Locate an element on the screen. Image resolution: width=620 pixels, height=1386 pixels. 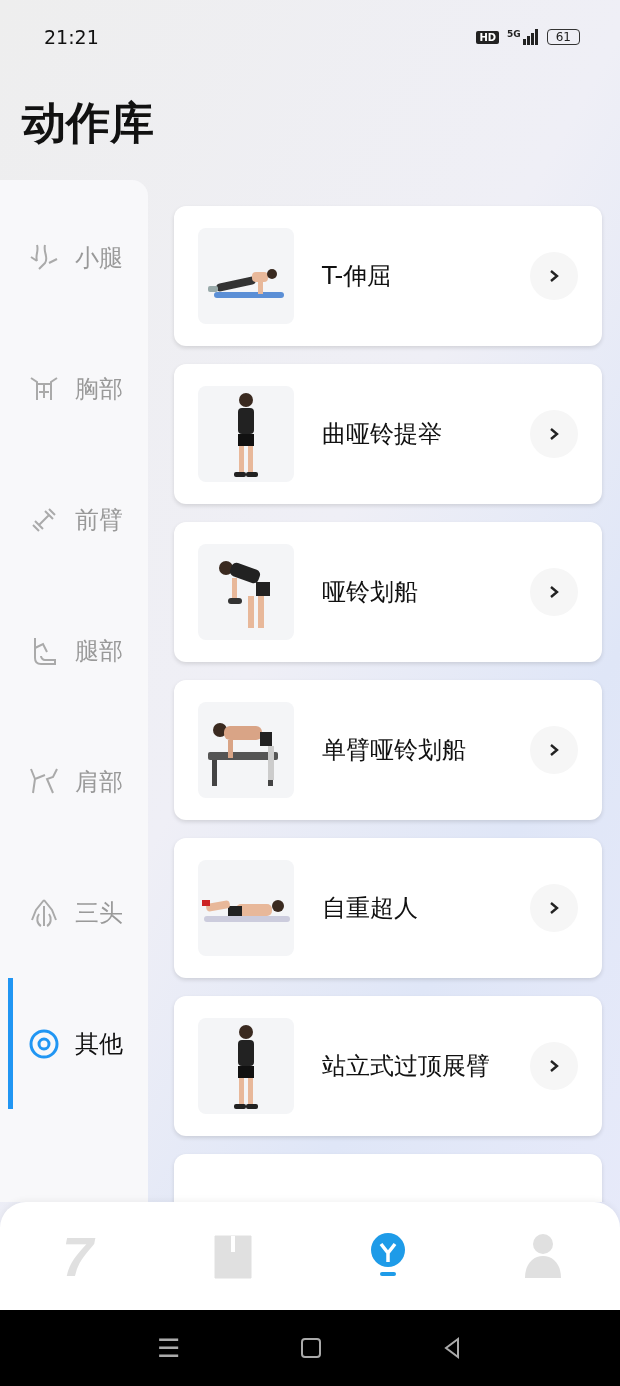
exercise-card: T-伸屈 is located at coordinates (388, 276).